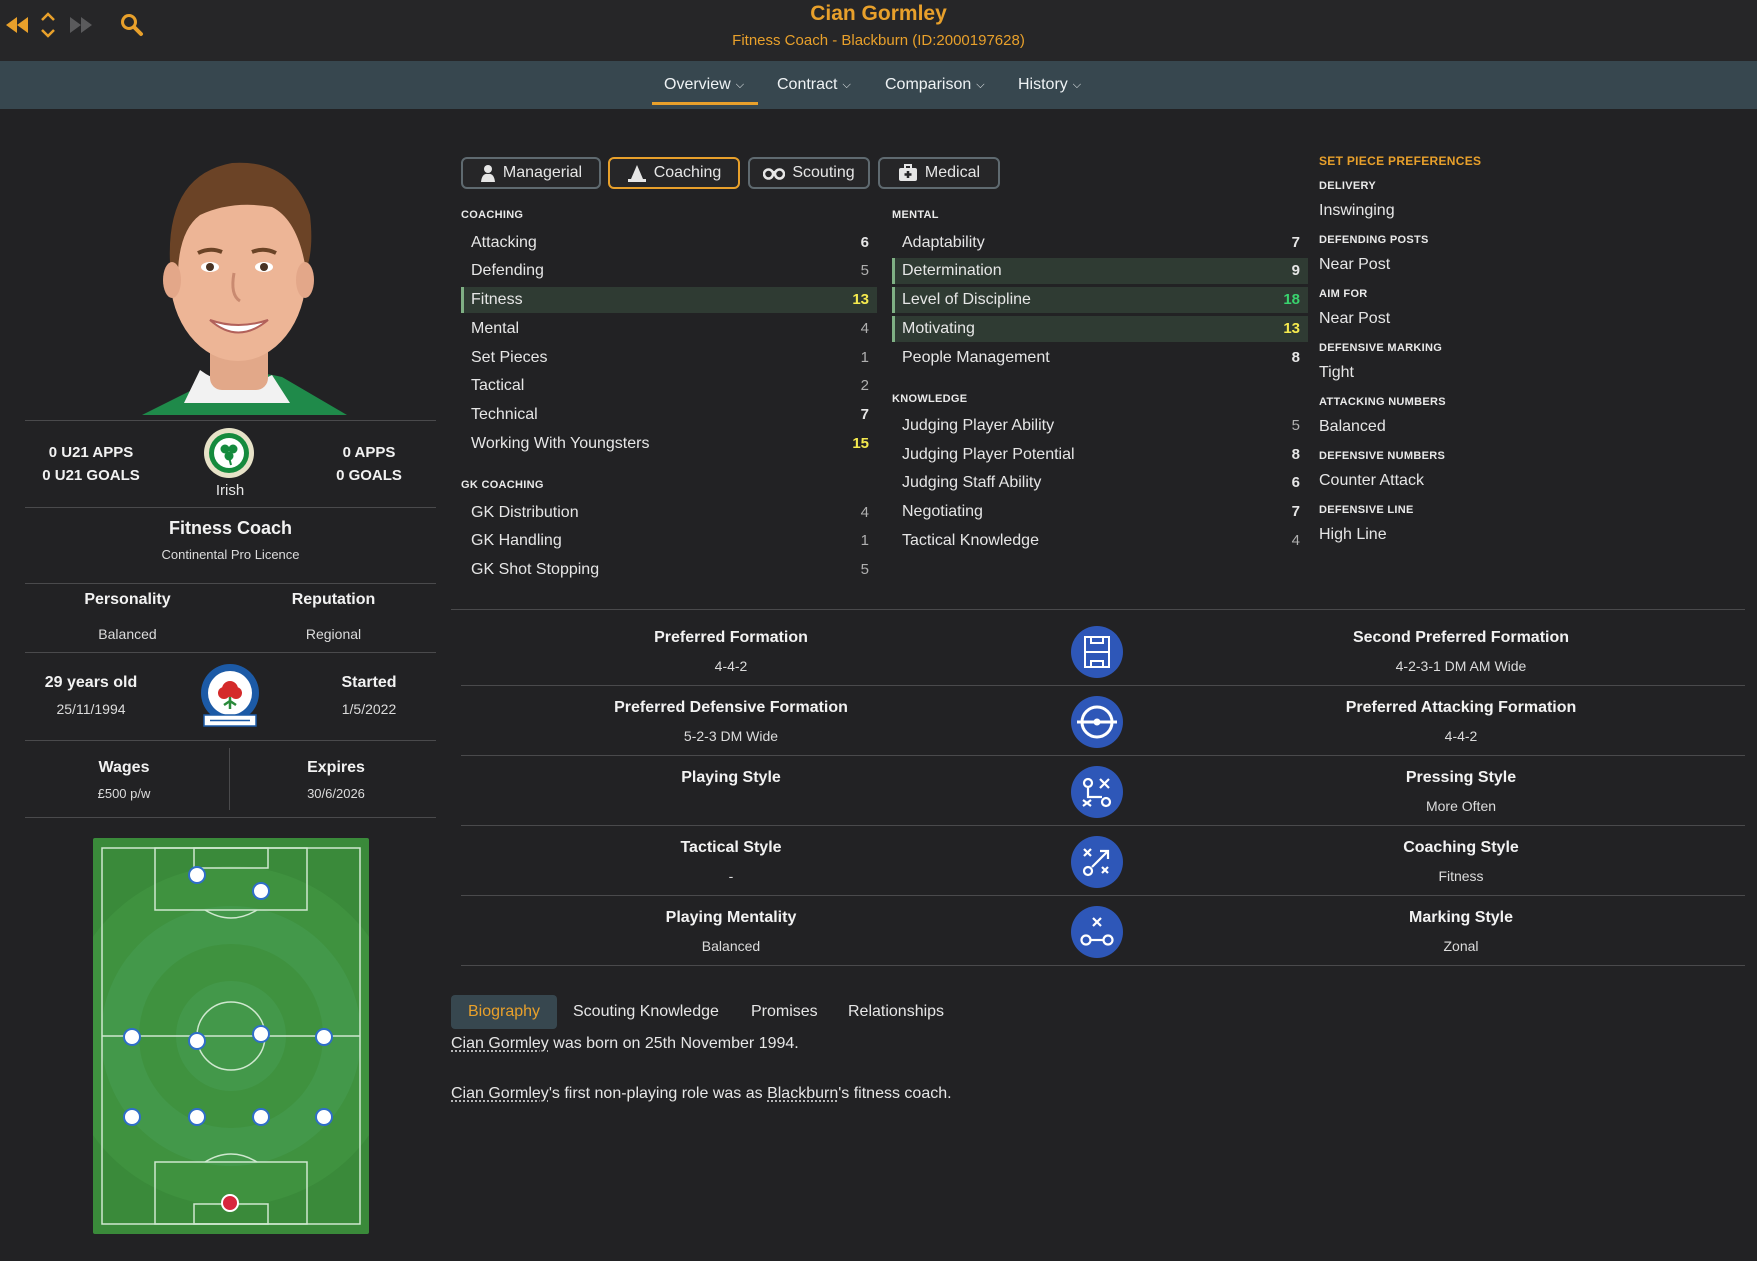 The height and width of the screenshot is (1261, 1757). Describe the element at coordinates (1100, 300) in the screenshot. I see `attribute-row-level-of-discipline: Level of Discipline 18` at that location.